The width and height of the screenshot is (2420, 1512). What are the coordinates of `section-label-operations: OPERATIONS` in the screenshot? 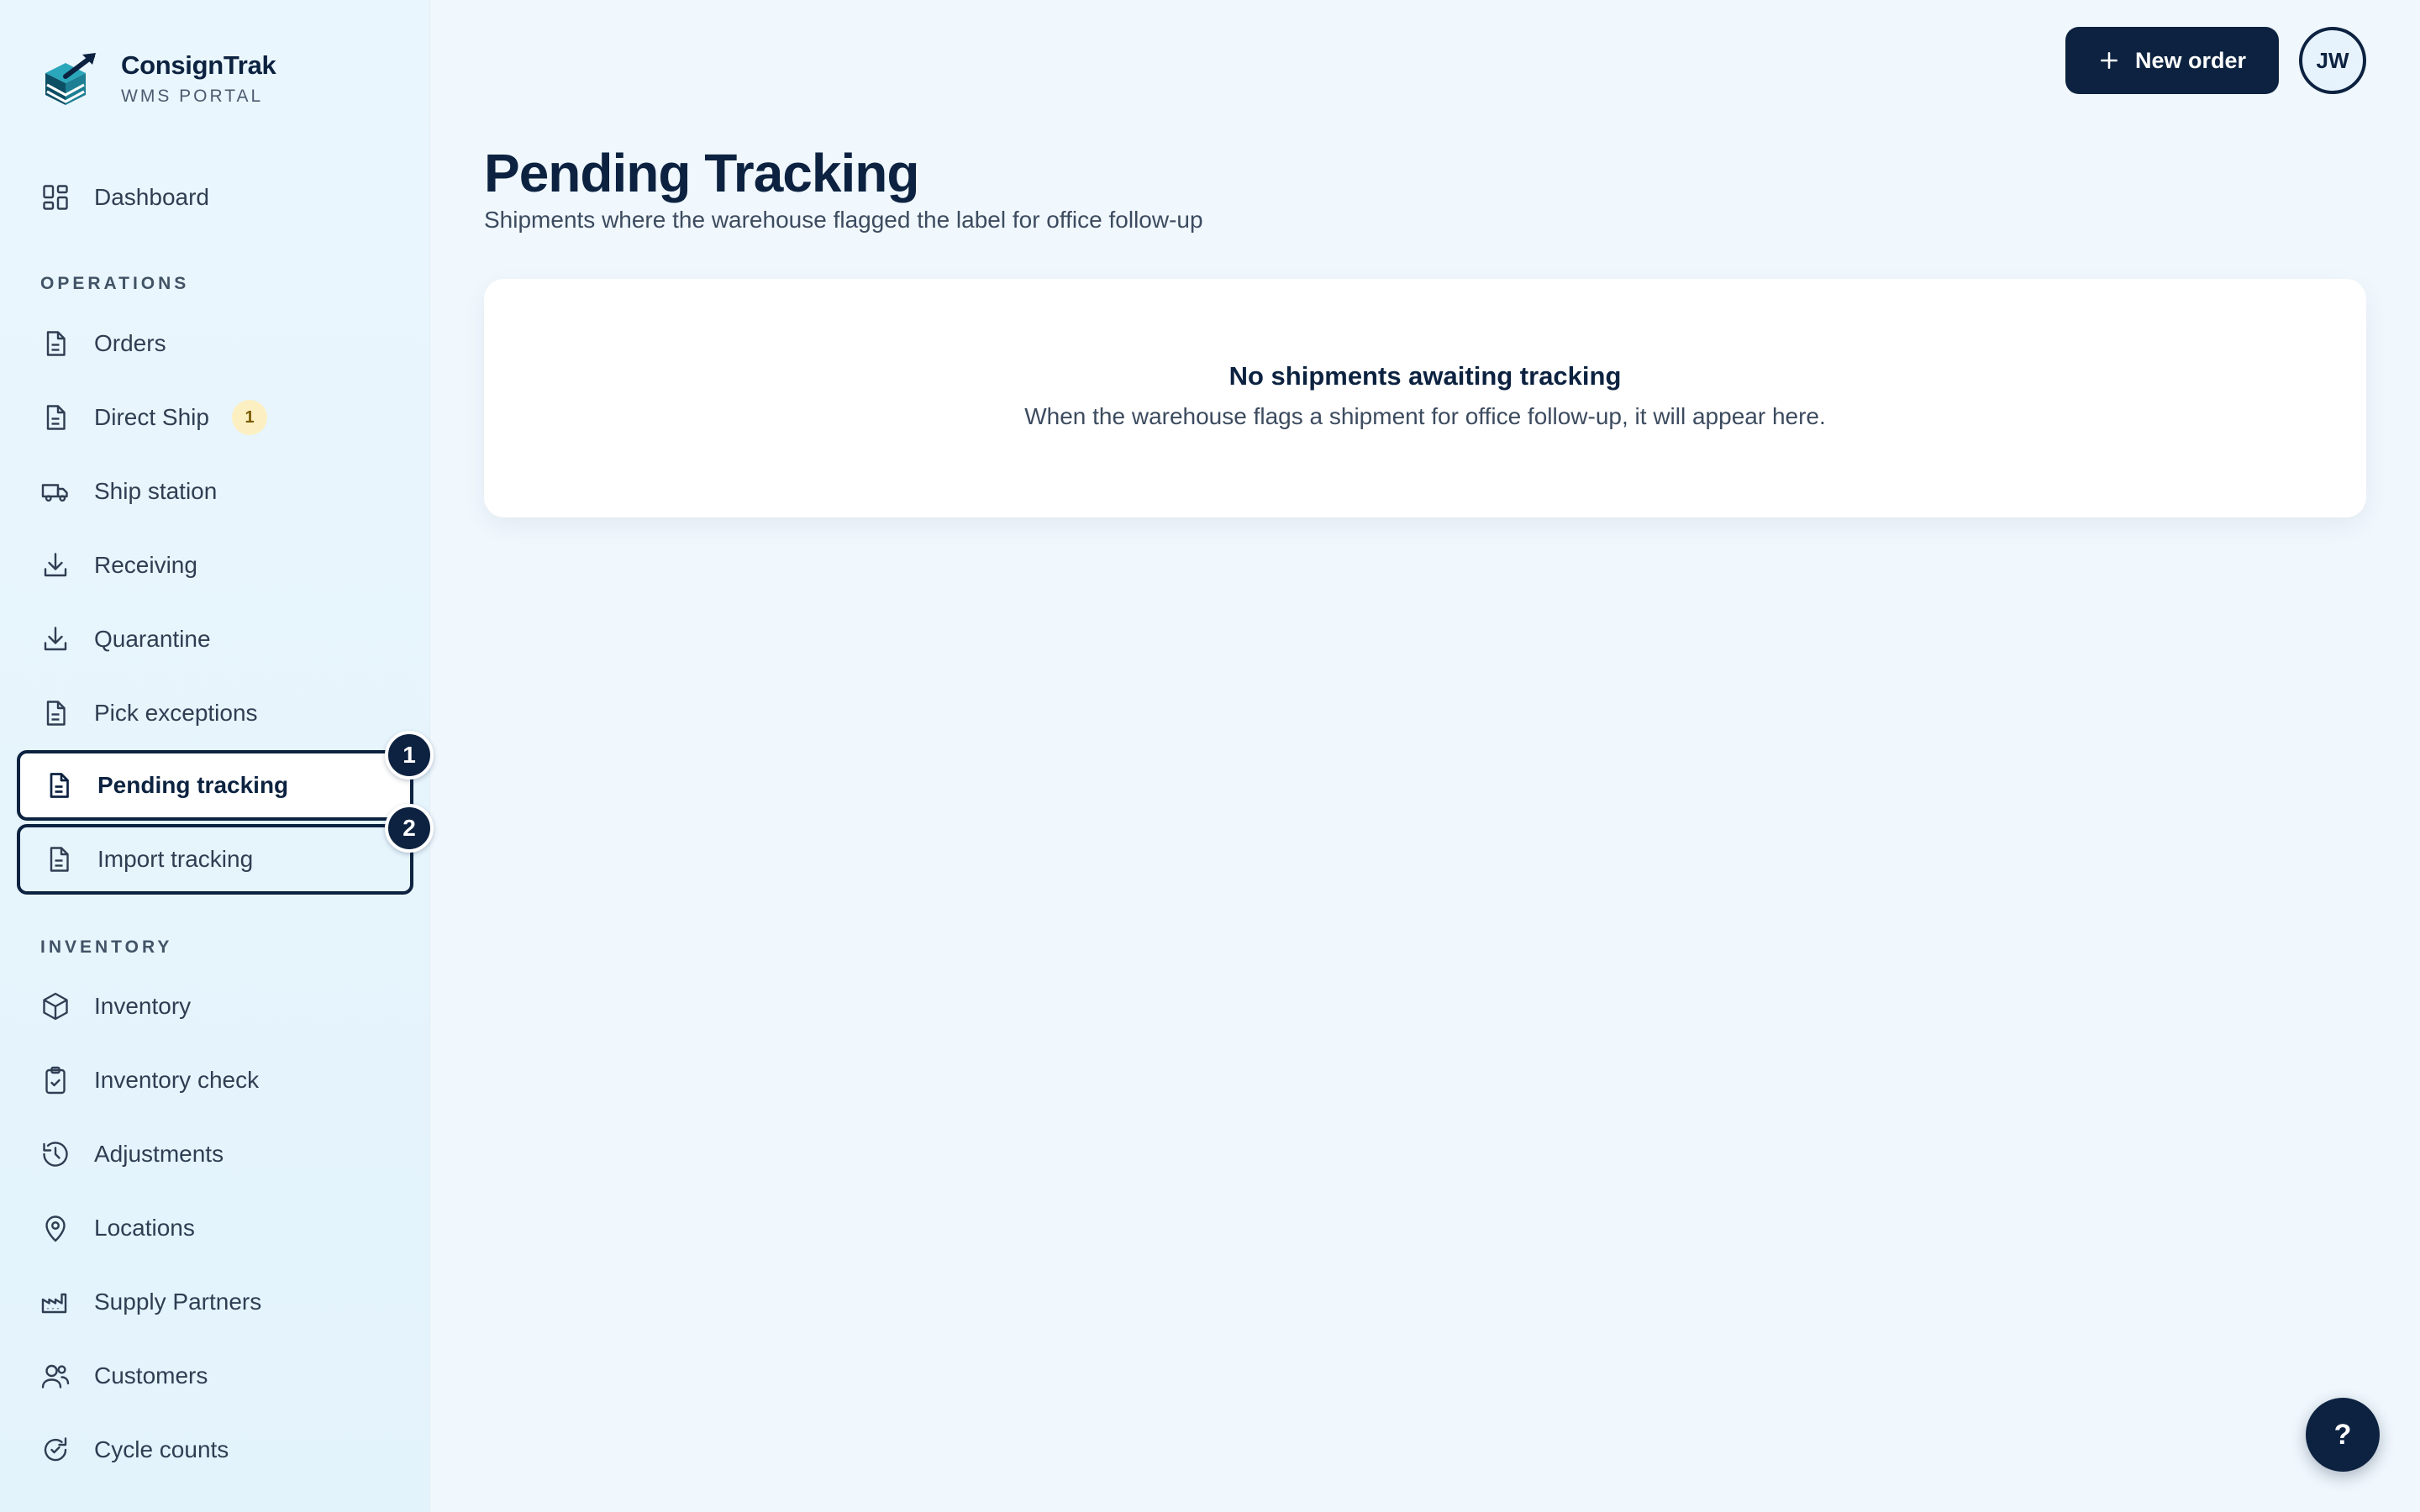 It's located at (115, 283).